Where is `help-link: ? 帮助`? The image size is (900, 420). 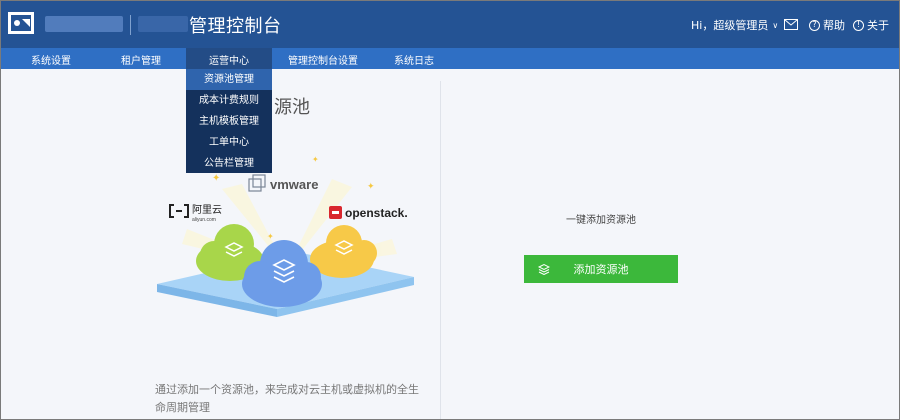
help-link: ? 帮助 is located at coordinates (827, 25).